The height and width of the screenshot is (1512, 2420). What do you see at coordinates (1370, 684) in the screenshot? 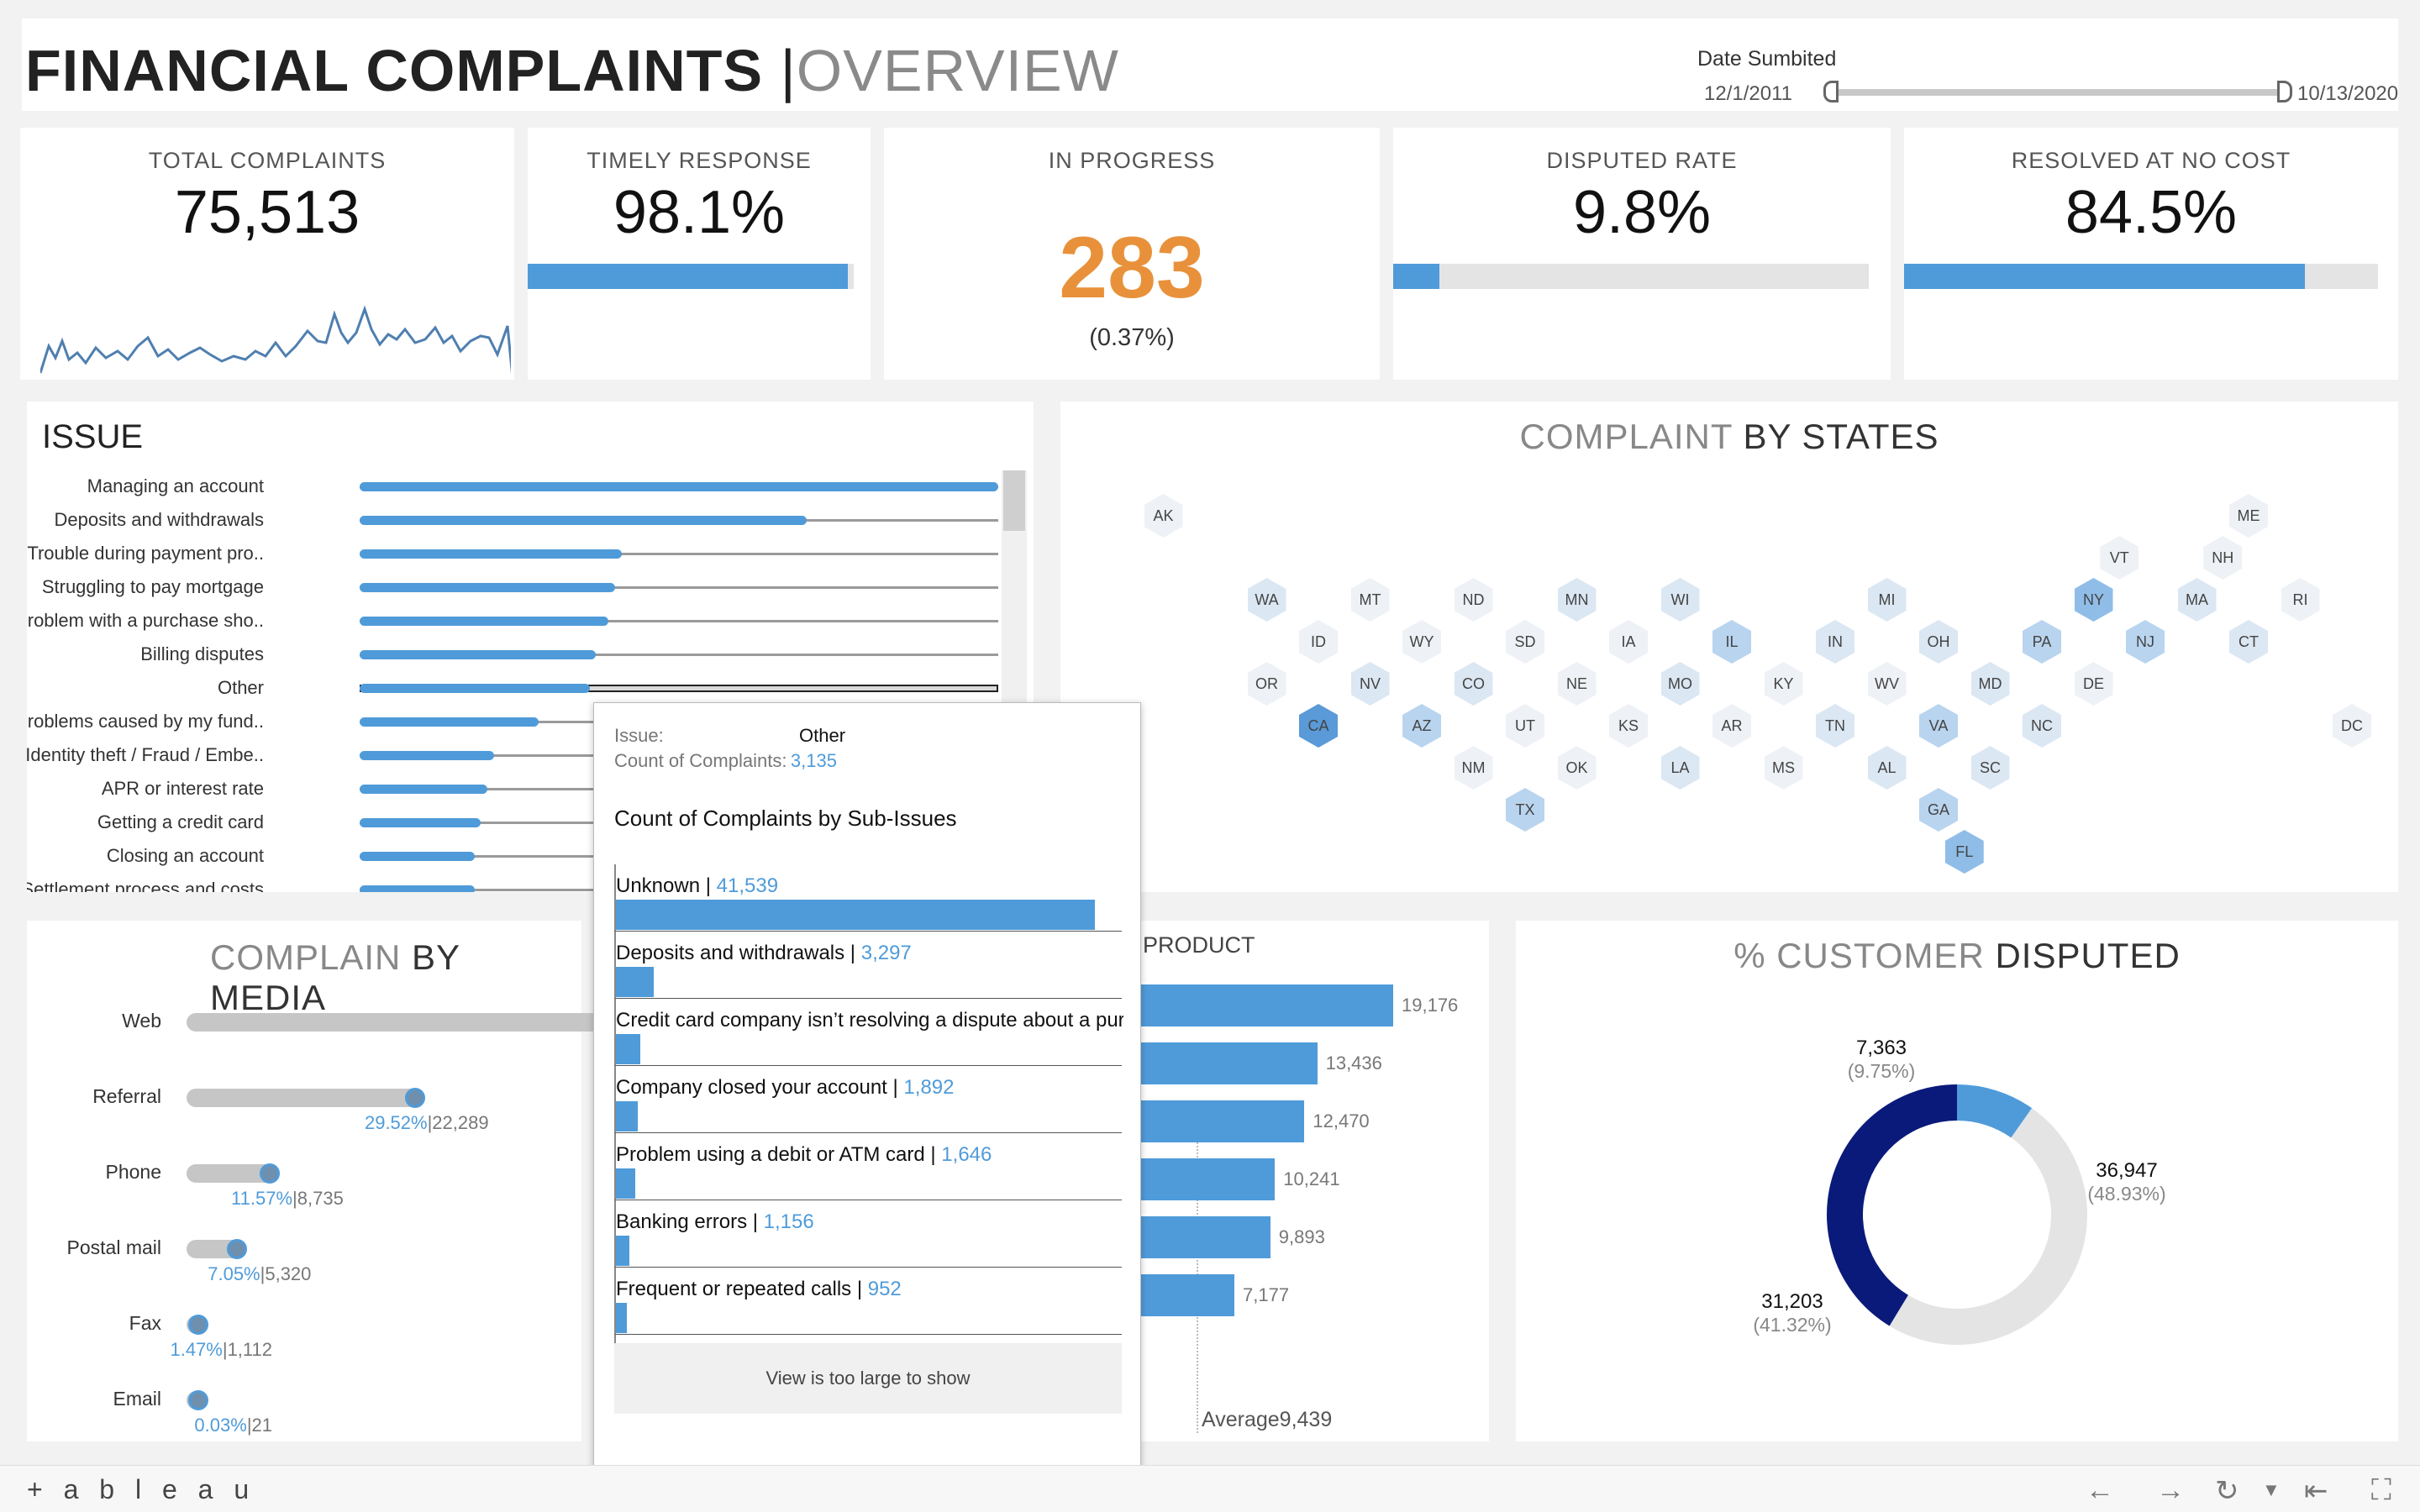
I see `state-hex-nv: NV` at bounding box center [1370, 684].